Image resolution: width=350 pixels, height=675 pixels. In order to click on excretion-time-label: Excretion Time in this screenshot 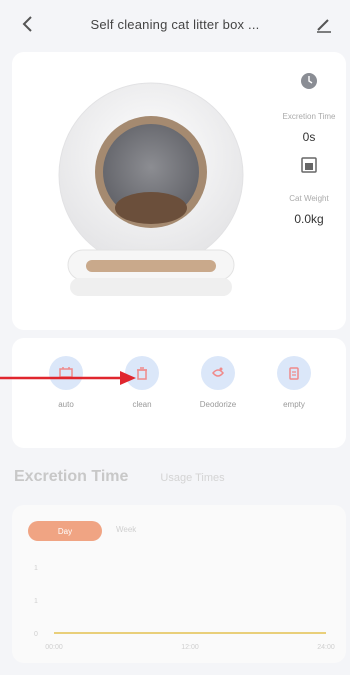, I will do `click(309, 116)`.